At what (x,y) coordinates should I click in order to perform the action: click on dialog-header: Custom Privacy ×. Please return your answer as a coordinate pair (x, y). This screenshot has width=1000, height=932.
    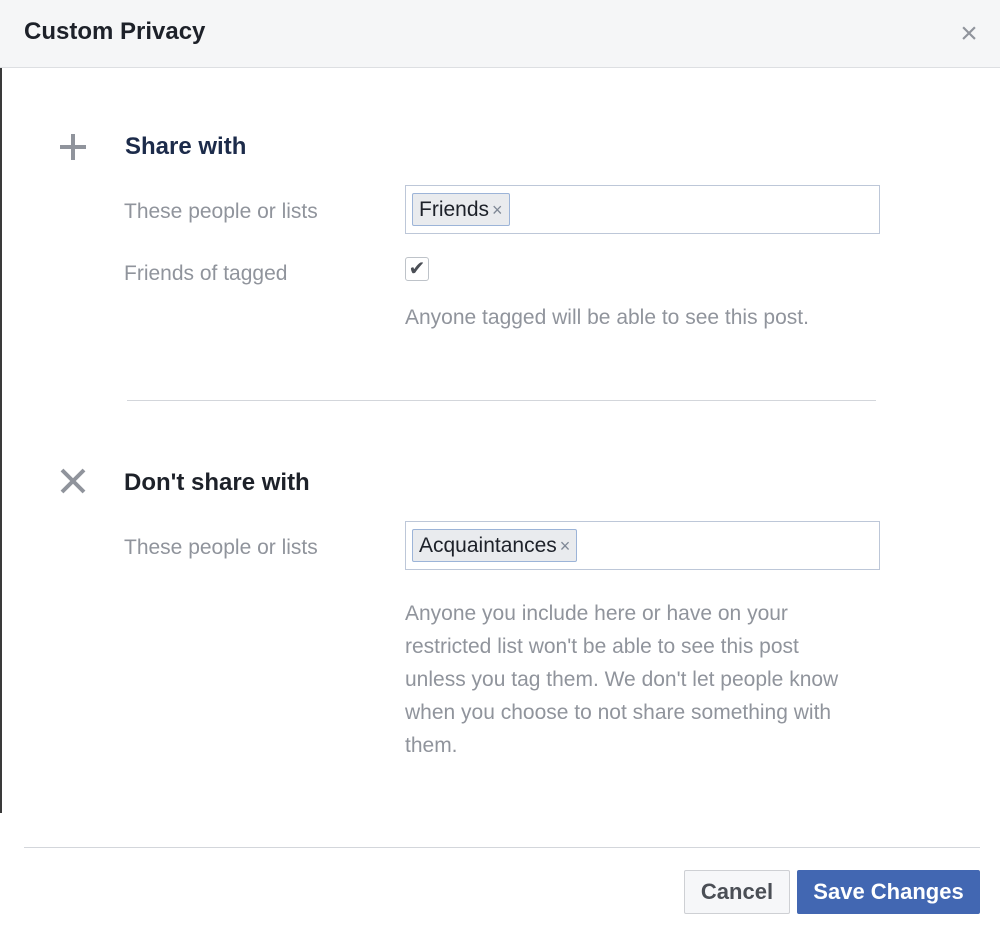
    Looking at the image, I should click on (500, 34).